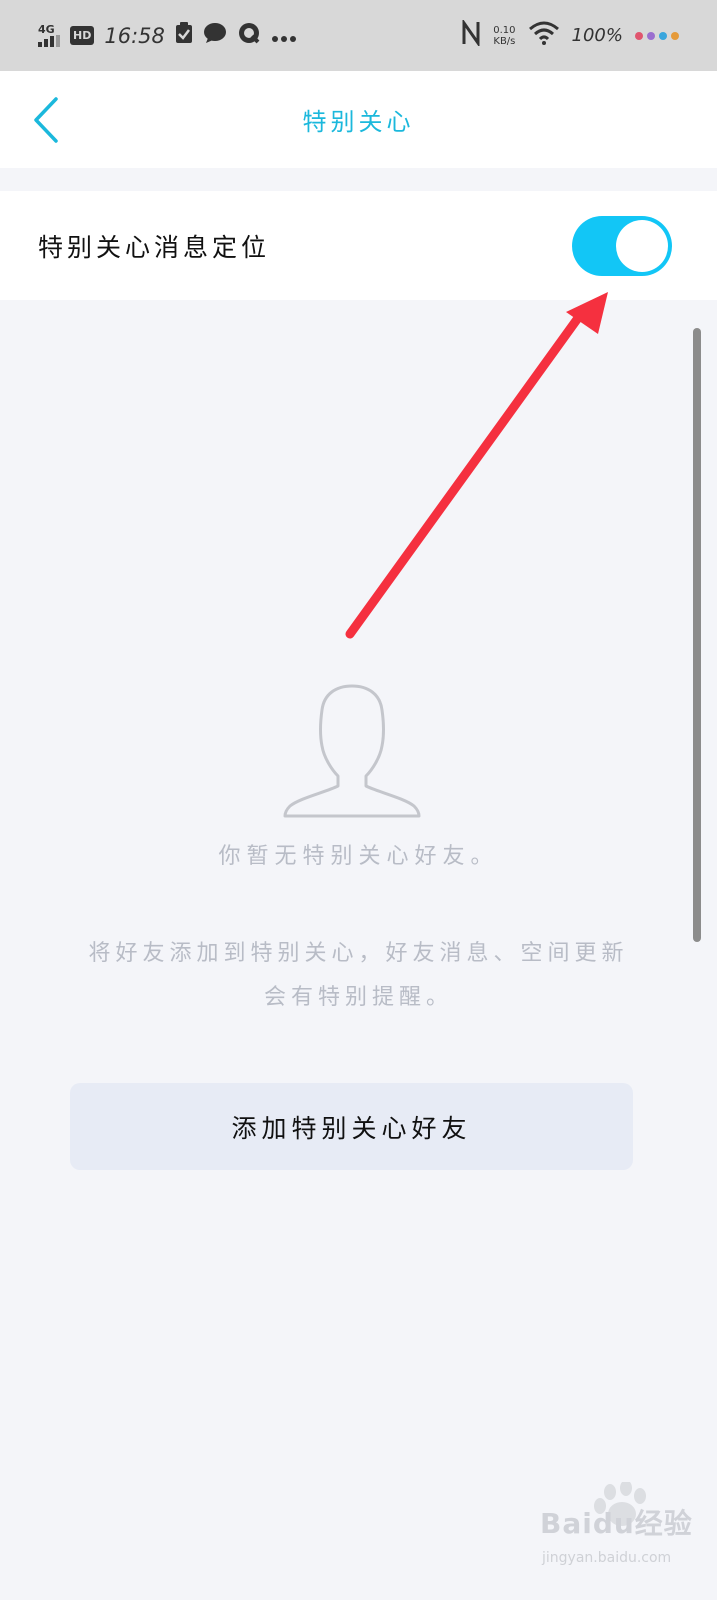 The width and height of the screenshot is (717, 1600). I want to click on network-speed: 0.10 KB/s, so click(504, 36).